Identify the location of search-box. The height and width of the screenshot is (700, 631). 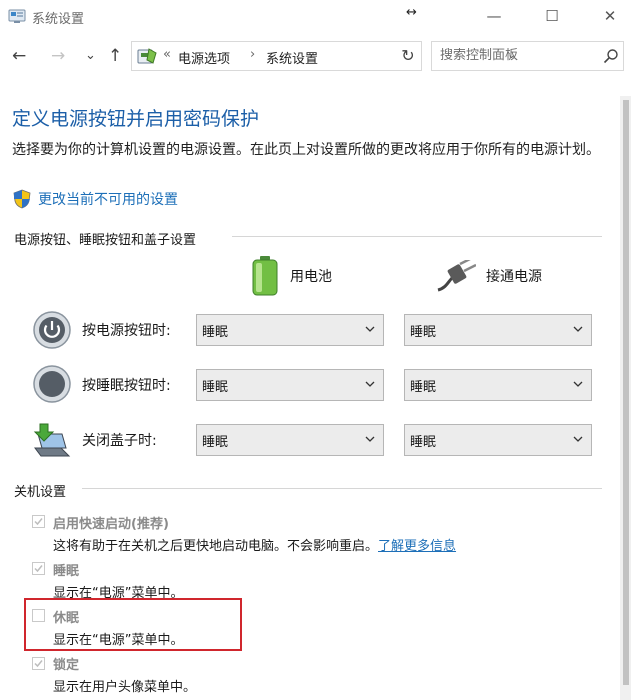
(527, 56).